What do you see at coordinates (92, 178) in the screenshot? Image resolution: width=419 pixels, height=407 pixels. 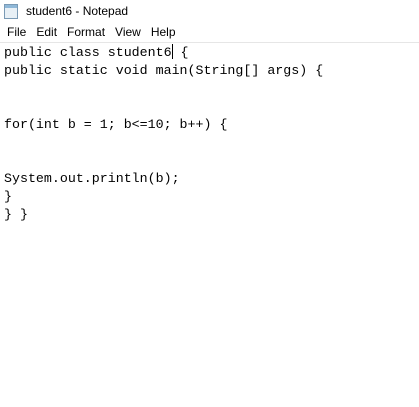 I see `line-8: System.out.println(b);` at bounding box center [92, 178].